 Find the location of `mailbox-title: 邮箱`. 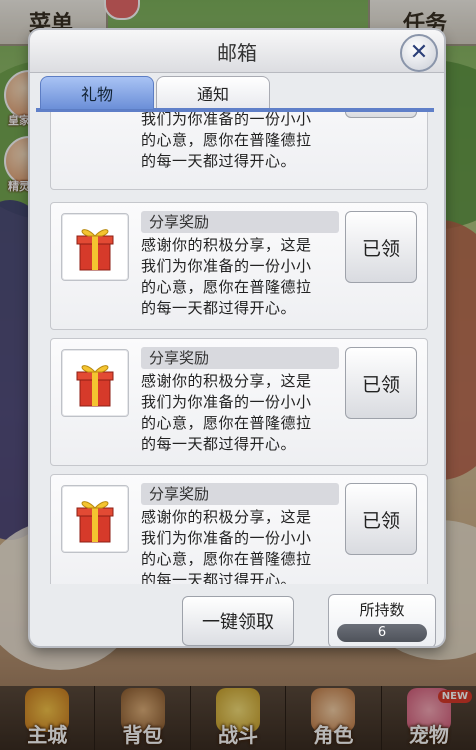

mailbox-title: 邮箱 is located at coordinates (237, 52).